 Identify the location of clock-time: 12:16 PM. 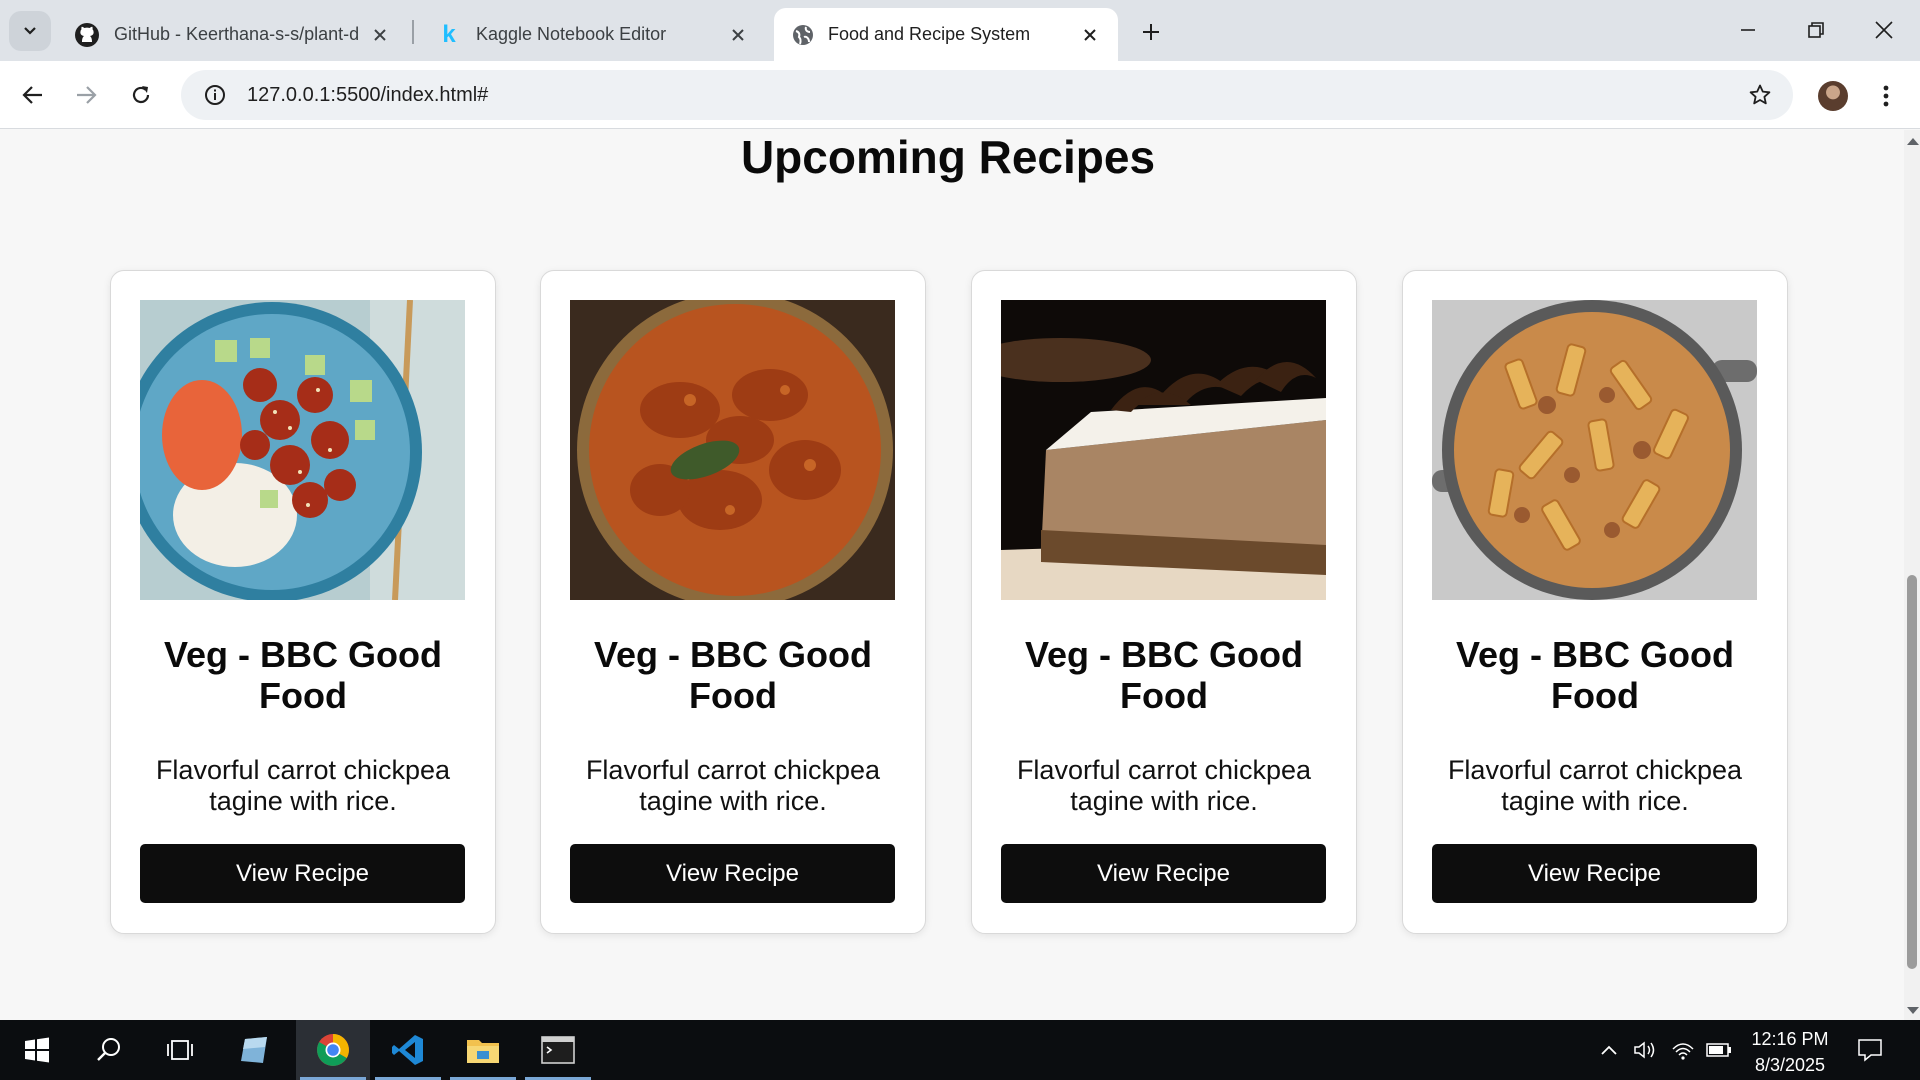
(1790, 1039).